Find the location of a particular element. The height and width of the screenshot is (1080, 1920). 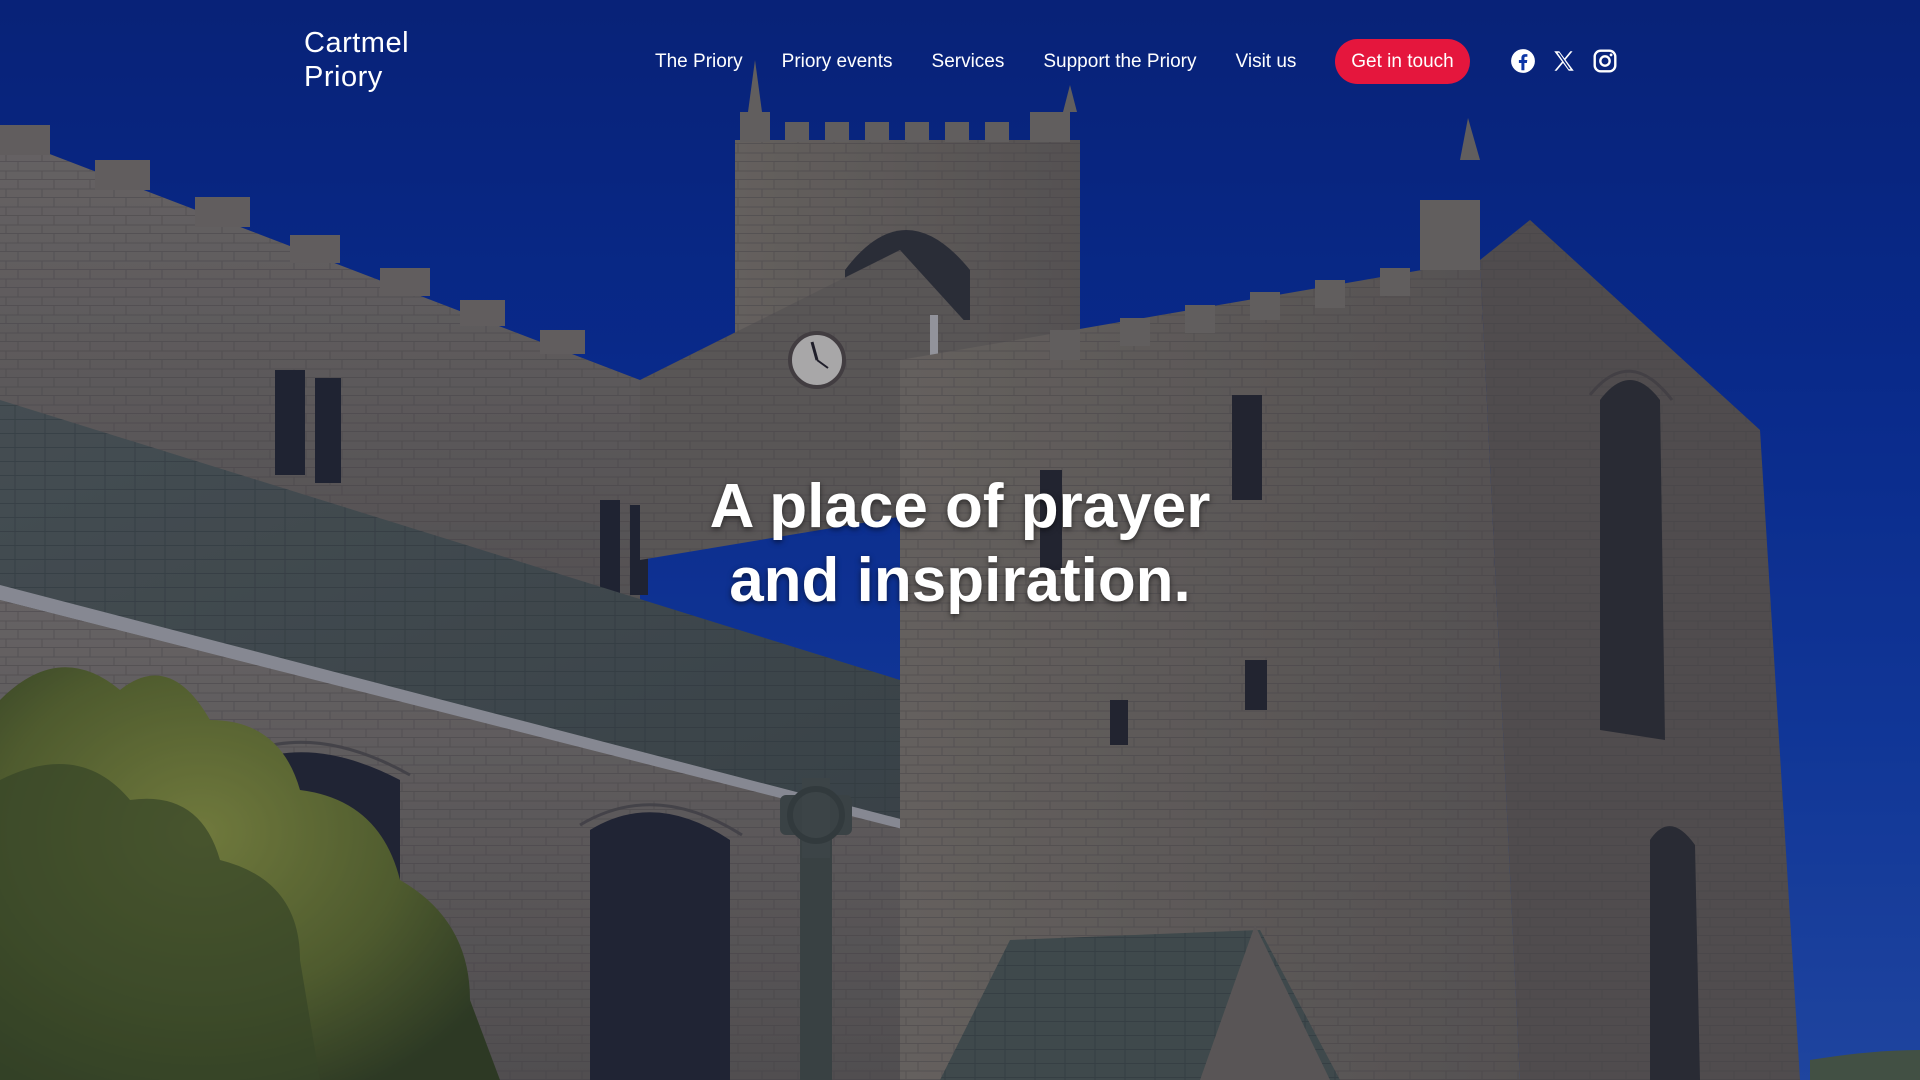

nav-item-visit-us: Visit us is located at coordinates (1266, 62).